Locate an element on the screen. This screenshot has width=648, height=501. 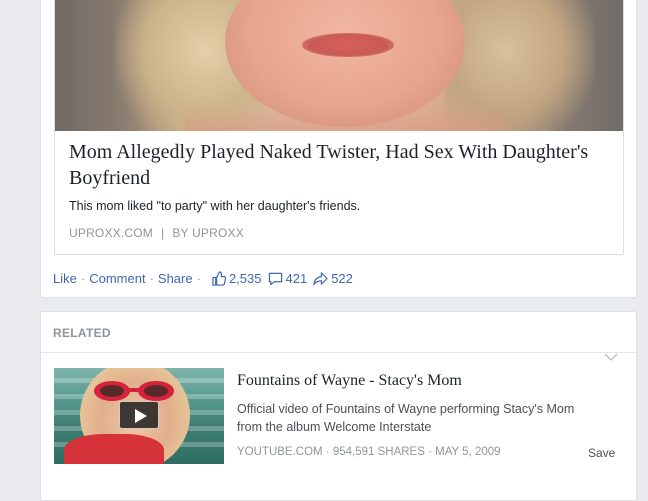
share-arrow-icon is located at coordinates (320, 279).